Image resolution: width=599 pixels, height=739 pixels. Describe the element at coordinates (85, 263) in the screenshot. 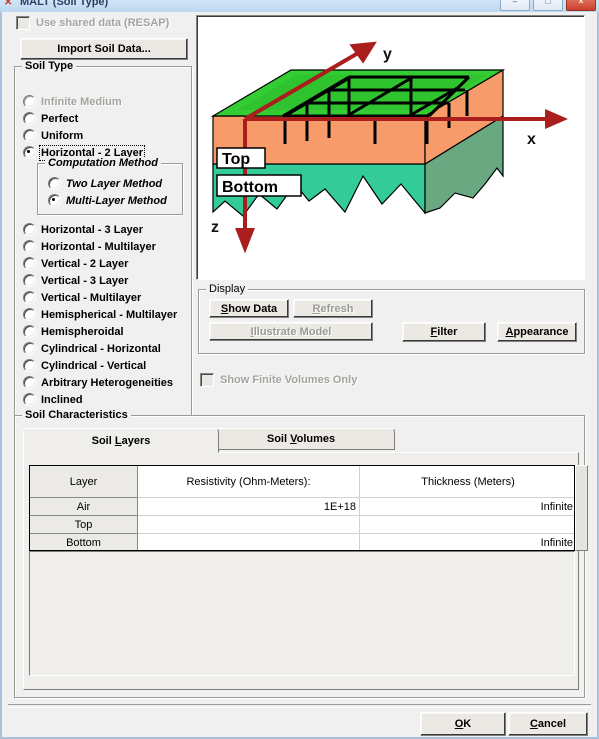

I see `radio-label: Vertical - 2 Layer` at that location.